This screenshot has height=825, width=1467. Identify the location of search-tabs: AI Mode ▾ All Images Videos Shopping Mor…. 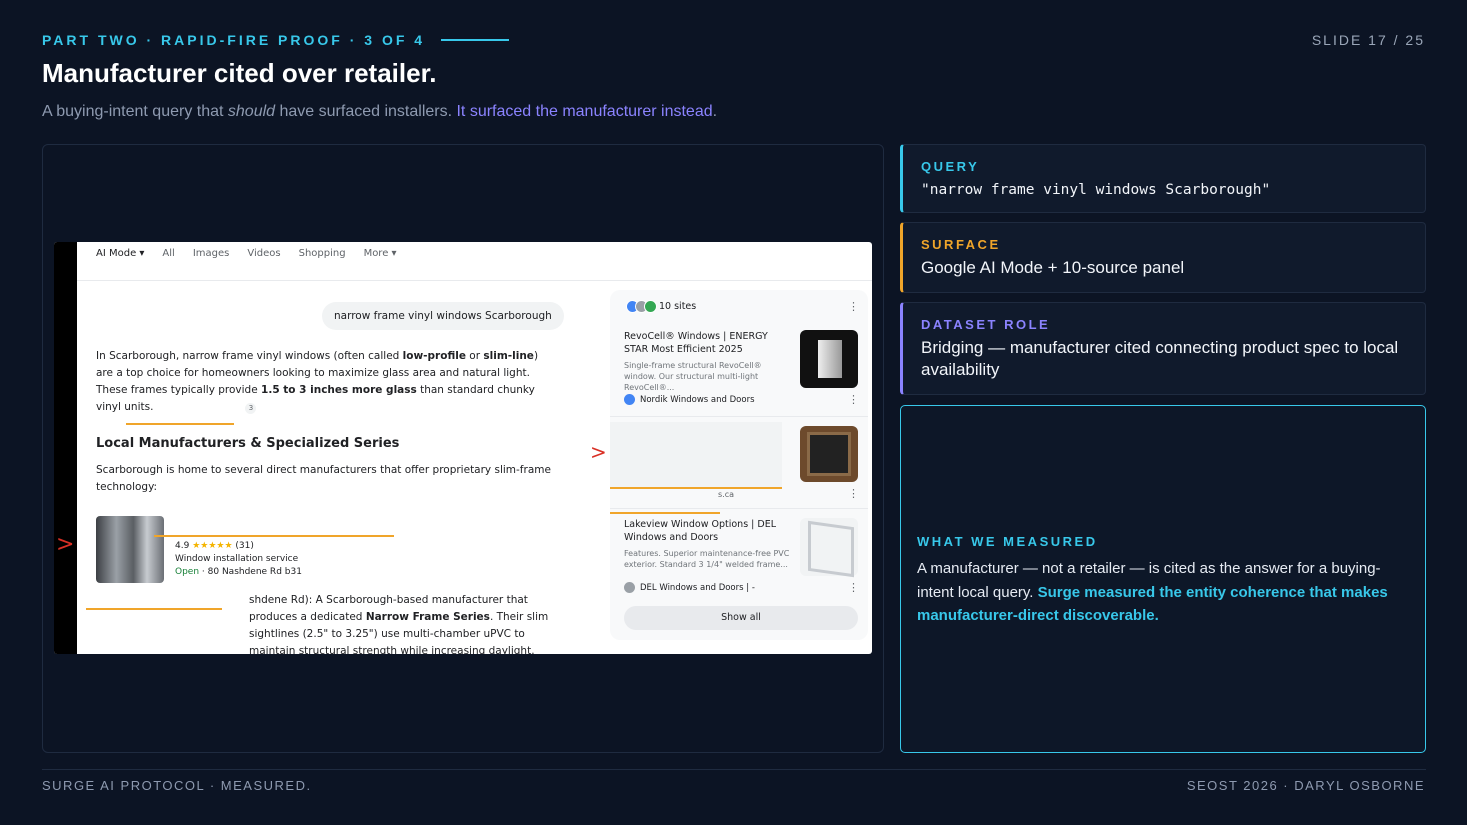
(246, 253).